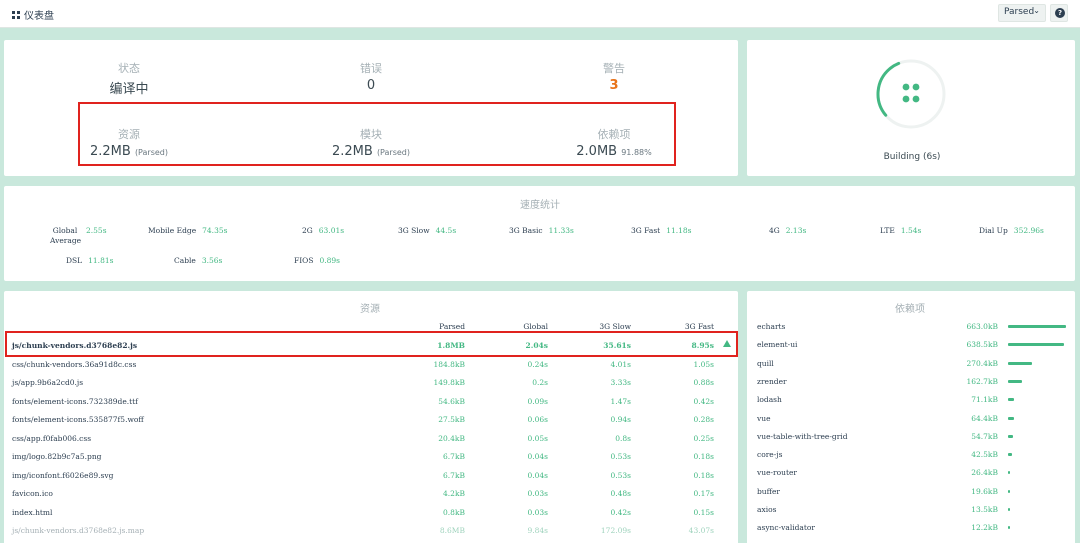  Describe the element at coordinates (596, 326) in the screenshot. I see `col-3g-slow: 3G Slow` at that location.